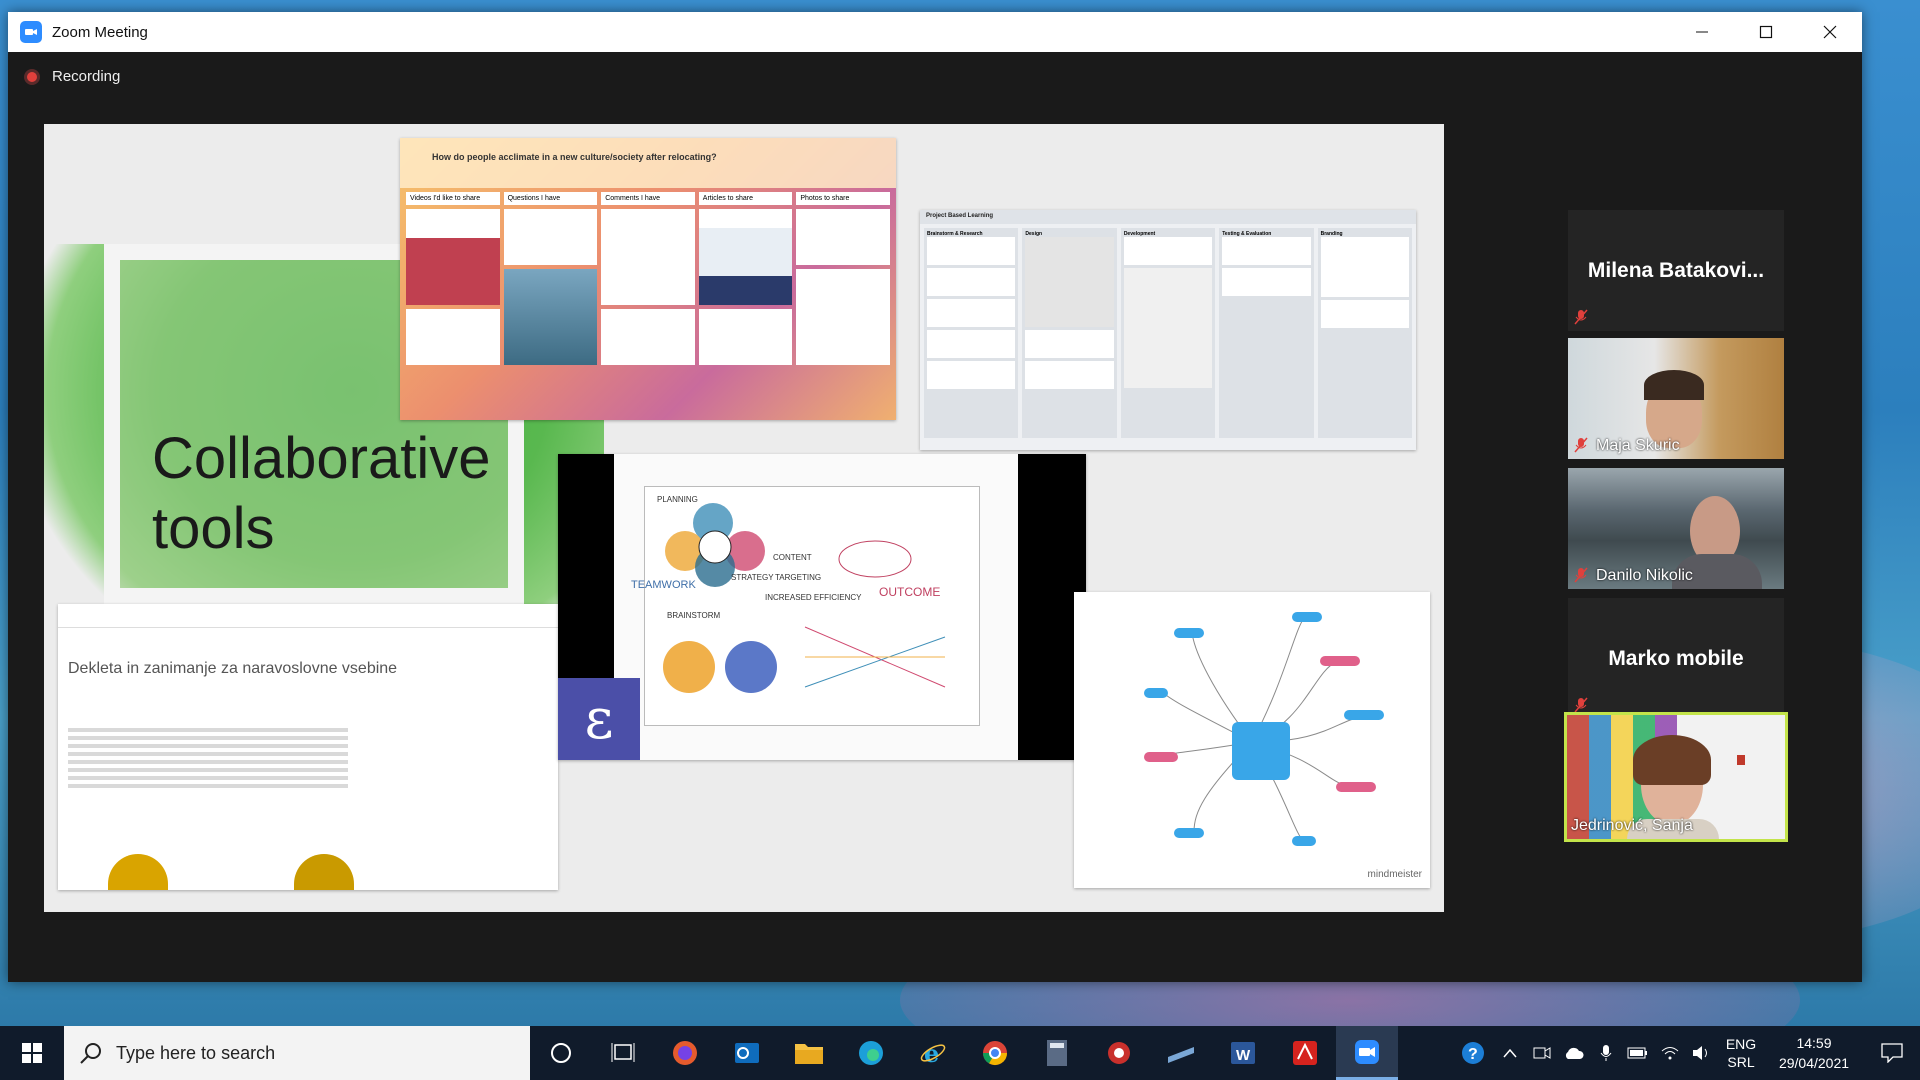 The image size is (1920, 1080). What do you see at coordinates (694, 615) in the screenshot?
I see `sketch-word: BRAINSTORM` at bounding box center [694, 615].